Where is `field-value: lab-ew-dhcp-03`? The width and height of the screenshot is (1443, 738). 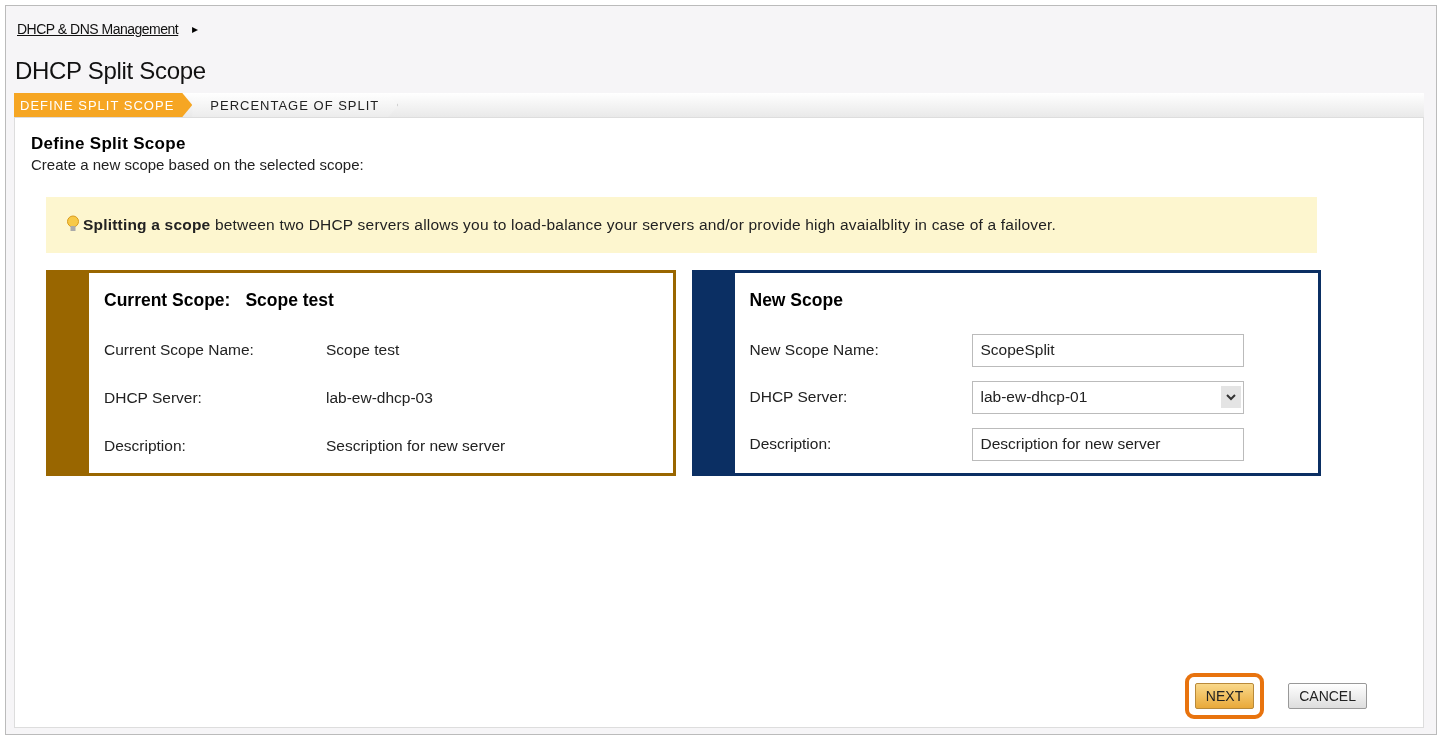
field-value: lab-ew-dhcp-03 is located at coordinates (379, 398).